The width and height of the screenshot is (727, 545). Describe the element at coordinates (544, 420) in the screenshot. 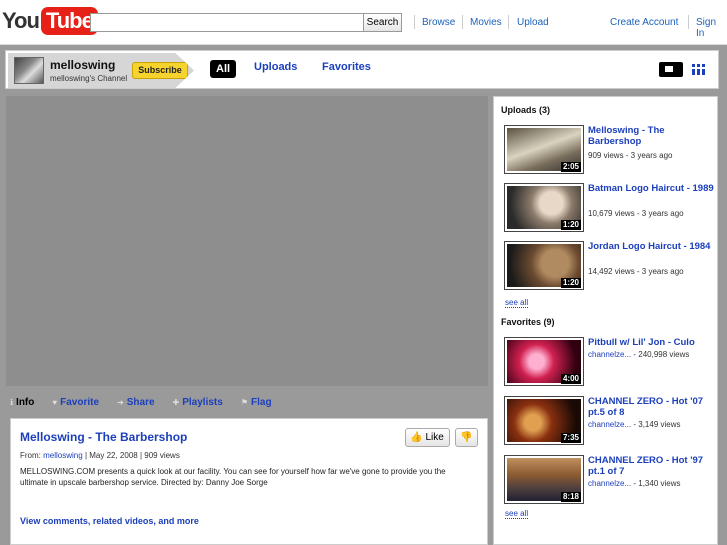

I see `video-thumbnail: 7:35` at that location.